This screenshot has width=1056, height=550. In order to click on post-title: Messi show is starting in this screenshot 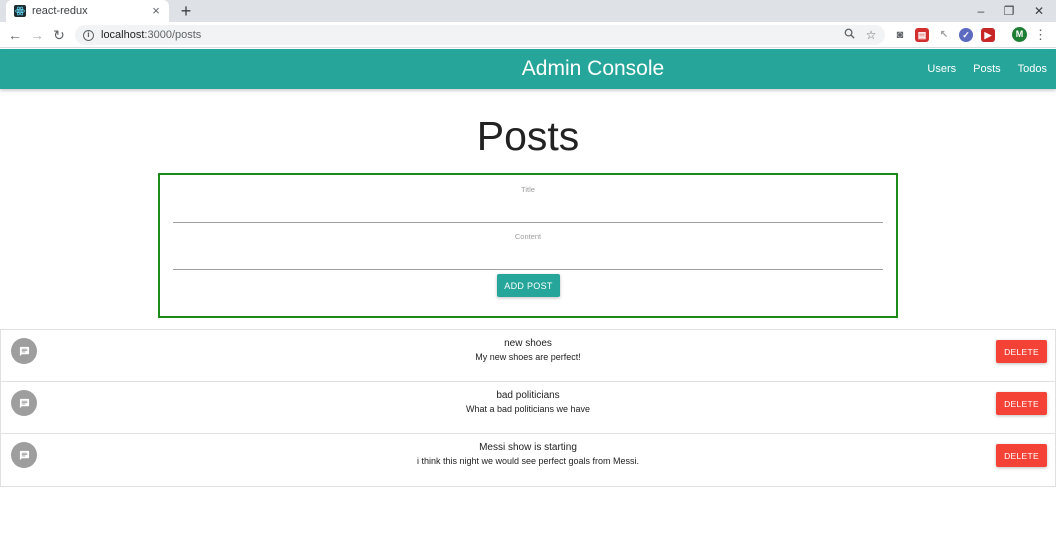, I will do `click(528, 447)`.